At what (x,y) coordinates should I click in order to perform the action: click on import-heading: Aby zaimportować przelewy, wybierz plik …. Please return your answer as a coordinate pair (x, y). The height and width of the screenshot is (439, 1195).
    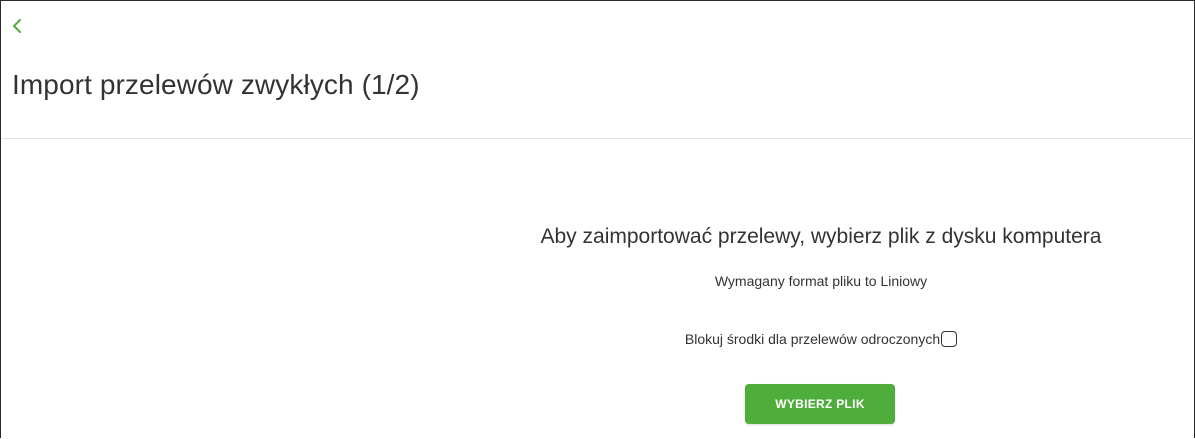
    Looking at the image, I should click on (821, 236).